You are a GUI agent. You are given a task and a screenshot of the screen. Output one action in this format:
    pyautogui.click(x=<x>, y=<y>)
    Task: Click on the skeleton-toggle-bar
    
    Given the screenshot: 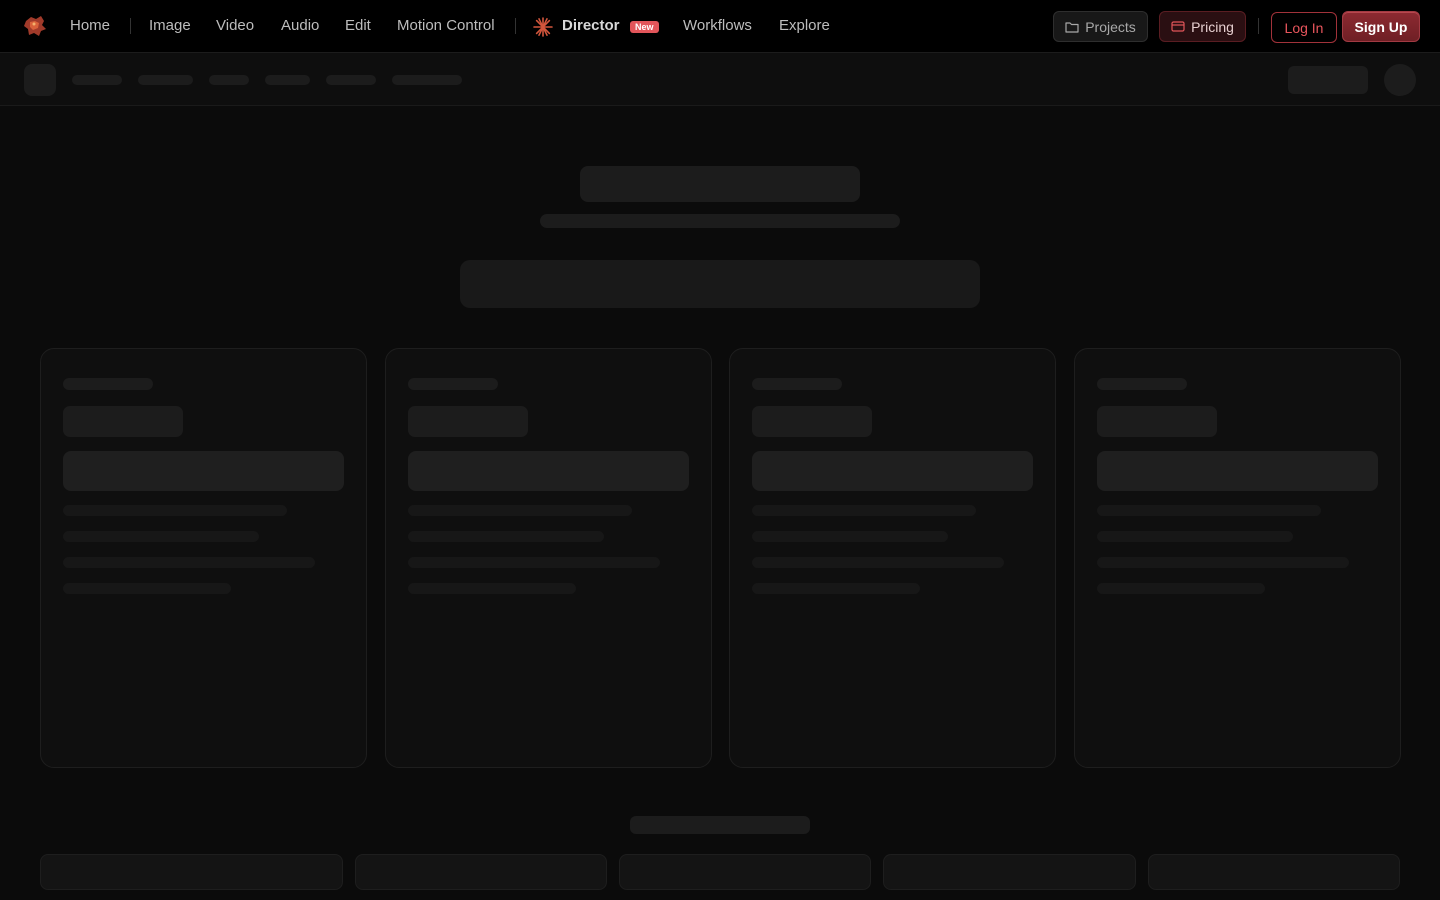 What is the action you would take?
    pyautogui.click(x=720, y=284)
    